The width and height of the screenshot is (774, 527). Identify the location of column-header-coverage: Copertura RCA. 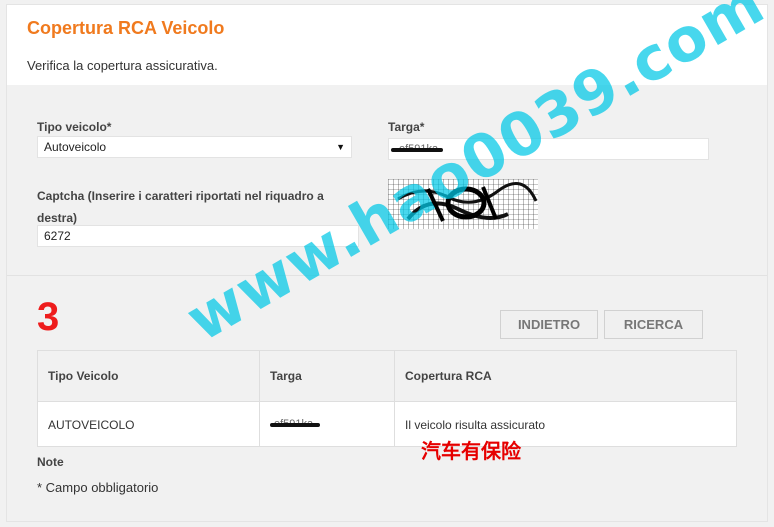
(448, 376).